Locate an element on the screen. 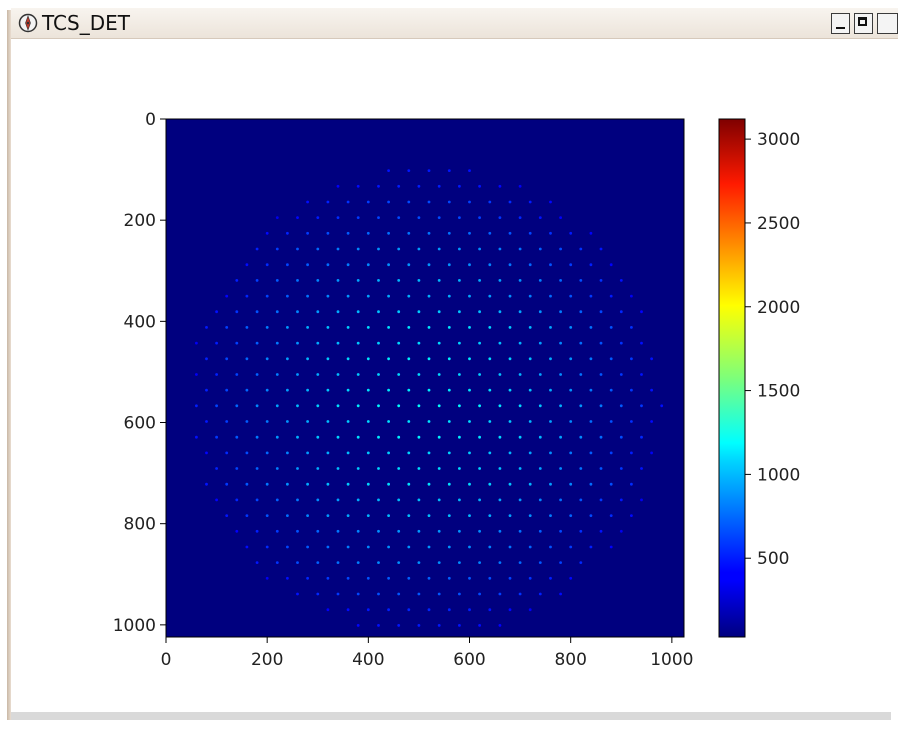 The height and width of the screenshot is (734, 898). y-tick-label: 800 is located at coordinates (140, 525).